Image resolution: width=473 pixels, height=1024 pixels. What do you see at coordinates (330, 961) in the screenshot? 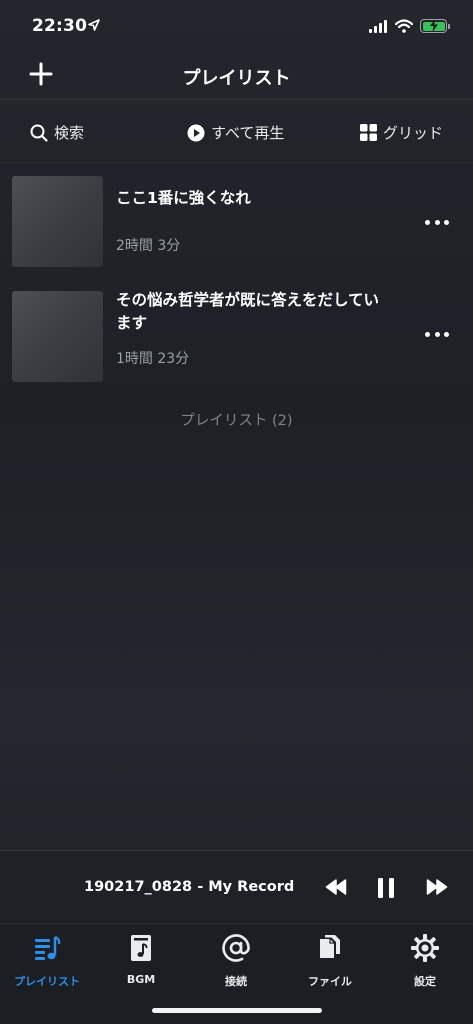
I see `tab-files: ファイル` at bounding box center [330, 961].